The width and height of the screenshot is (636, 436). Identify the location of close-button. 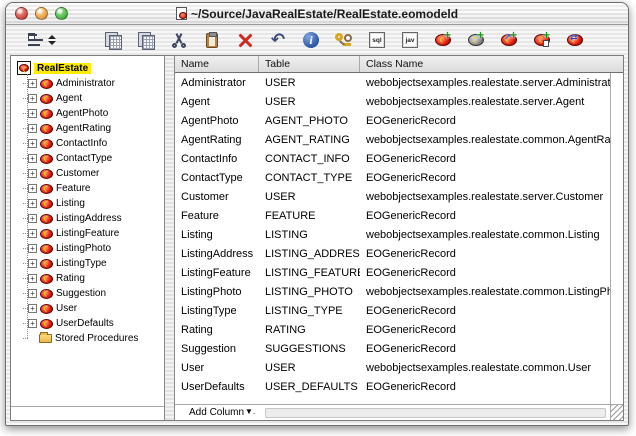
(21, 13).